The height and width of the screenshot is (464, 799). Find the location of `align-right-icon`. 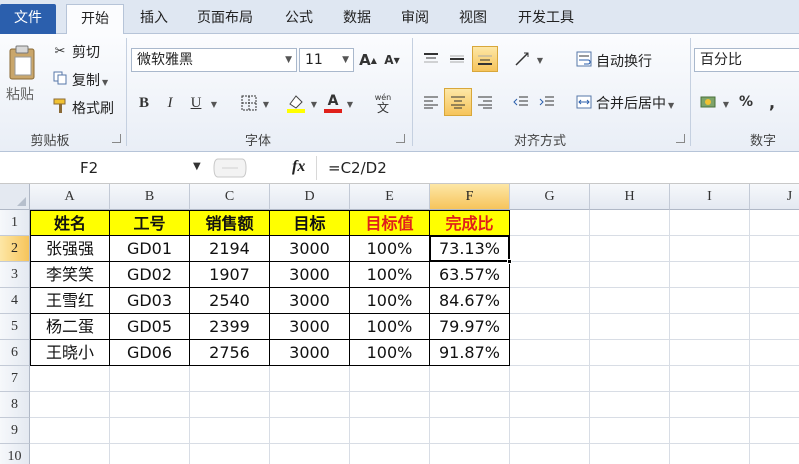

align-right-icon is located at coordinates (485, 102).